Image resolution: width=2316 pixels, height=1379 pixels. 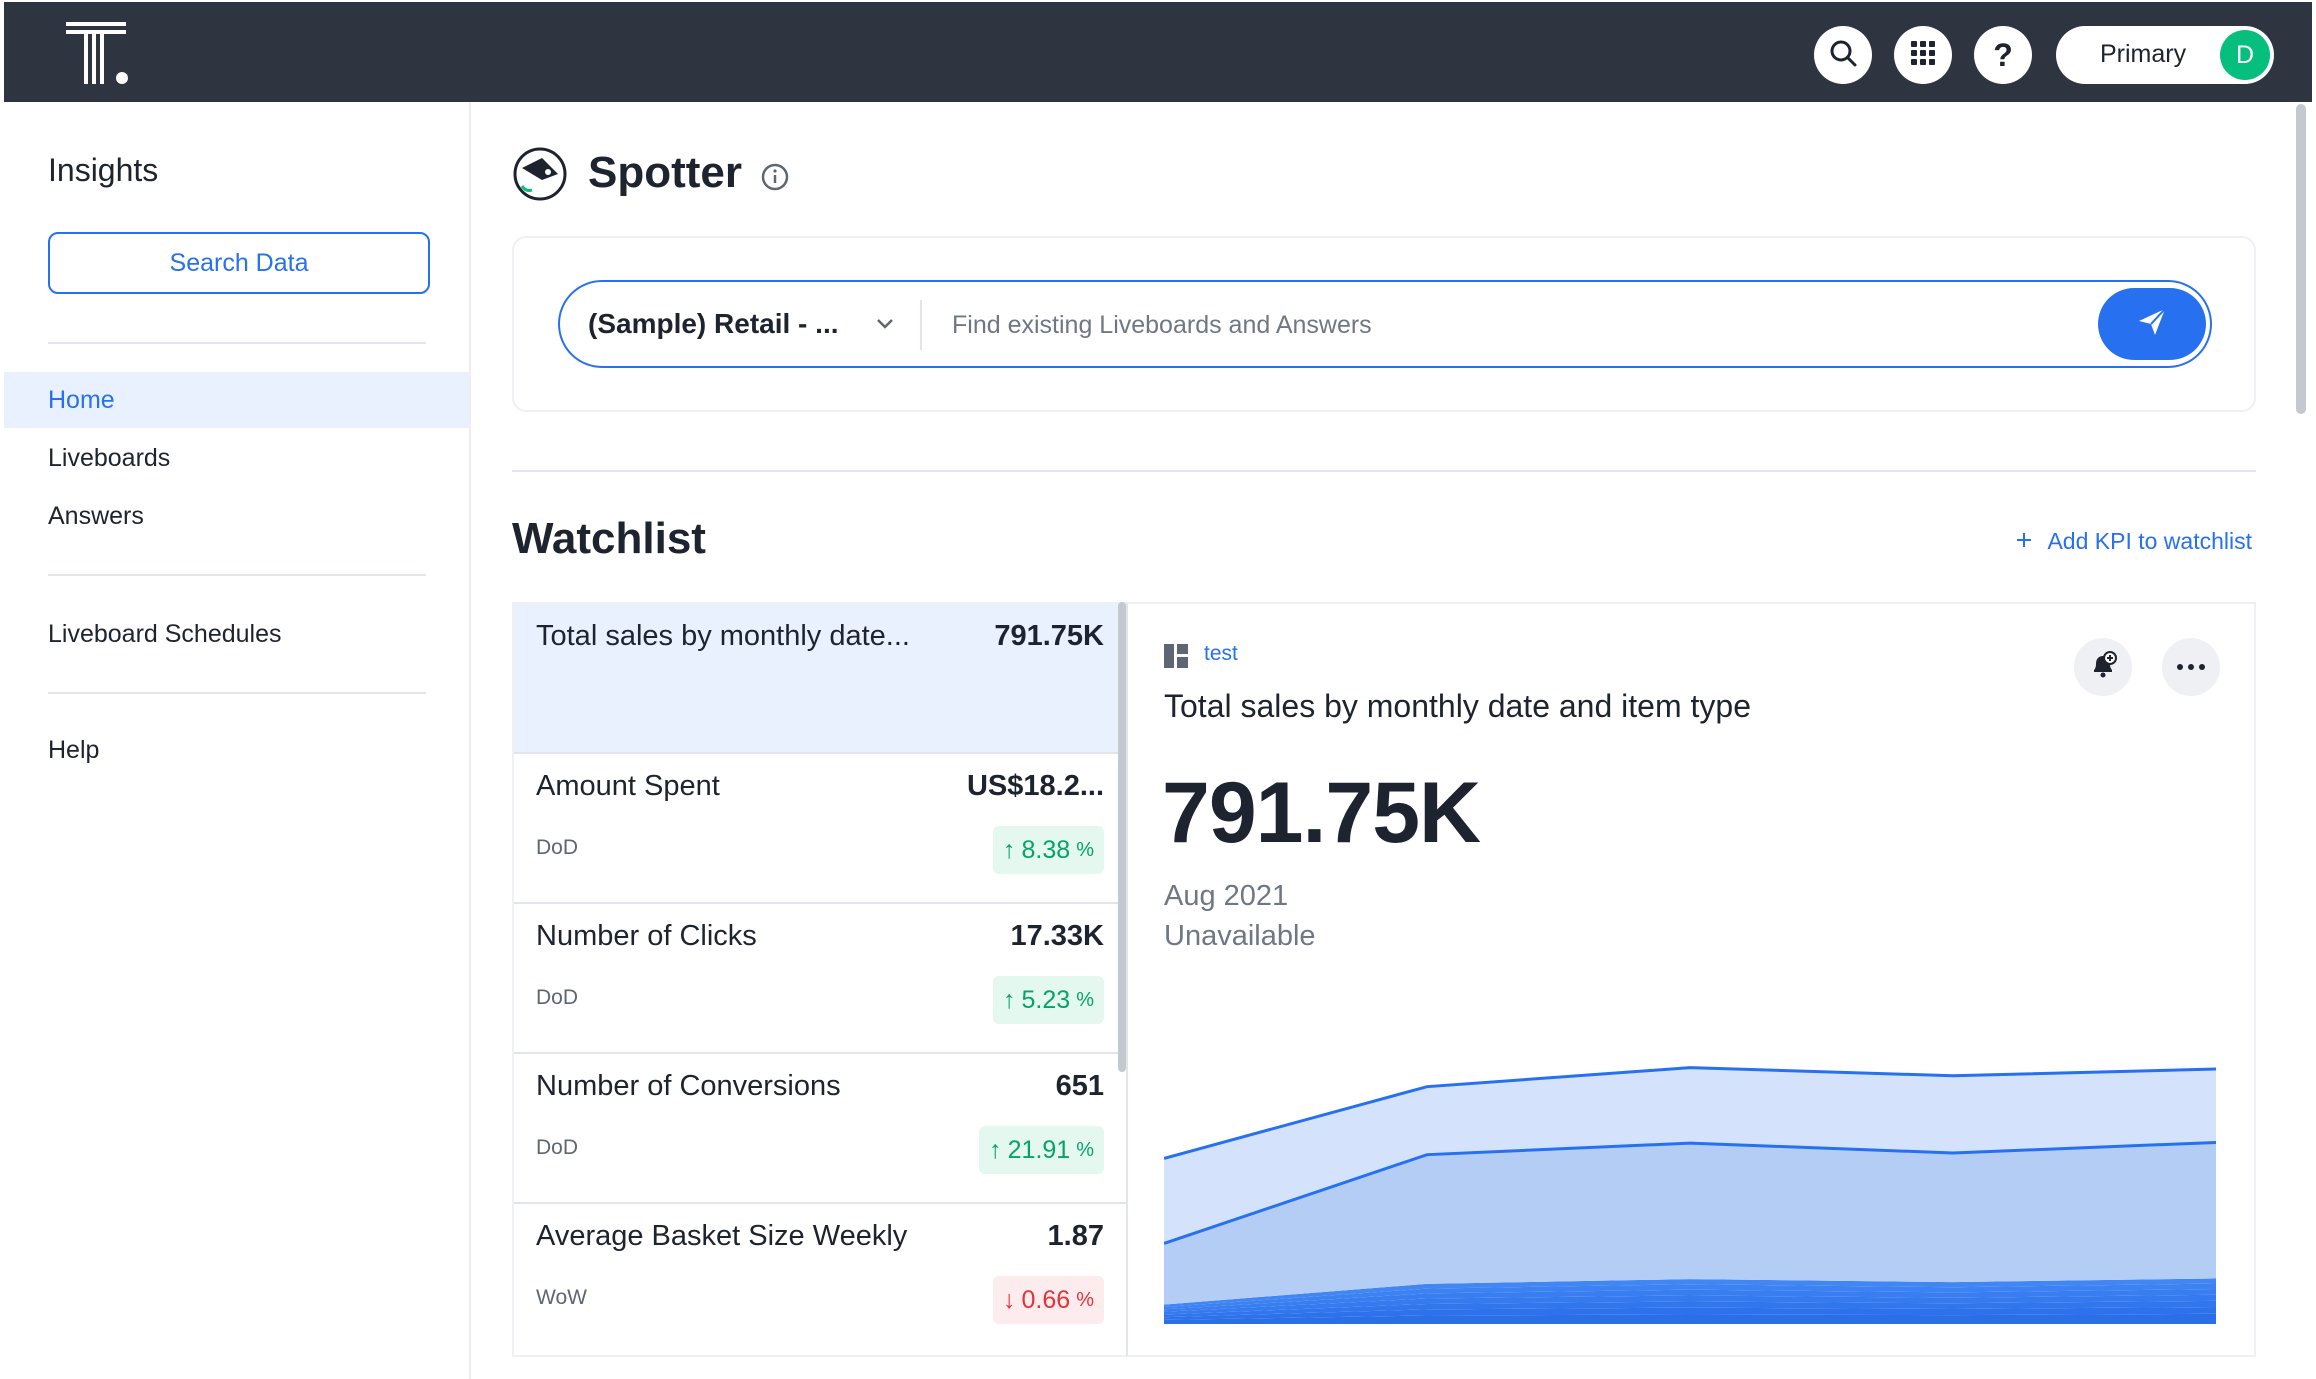 I want to click on sidebar-item-home: Home, so click(x=236, y=400).